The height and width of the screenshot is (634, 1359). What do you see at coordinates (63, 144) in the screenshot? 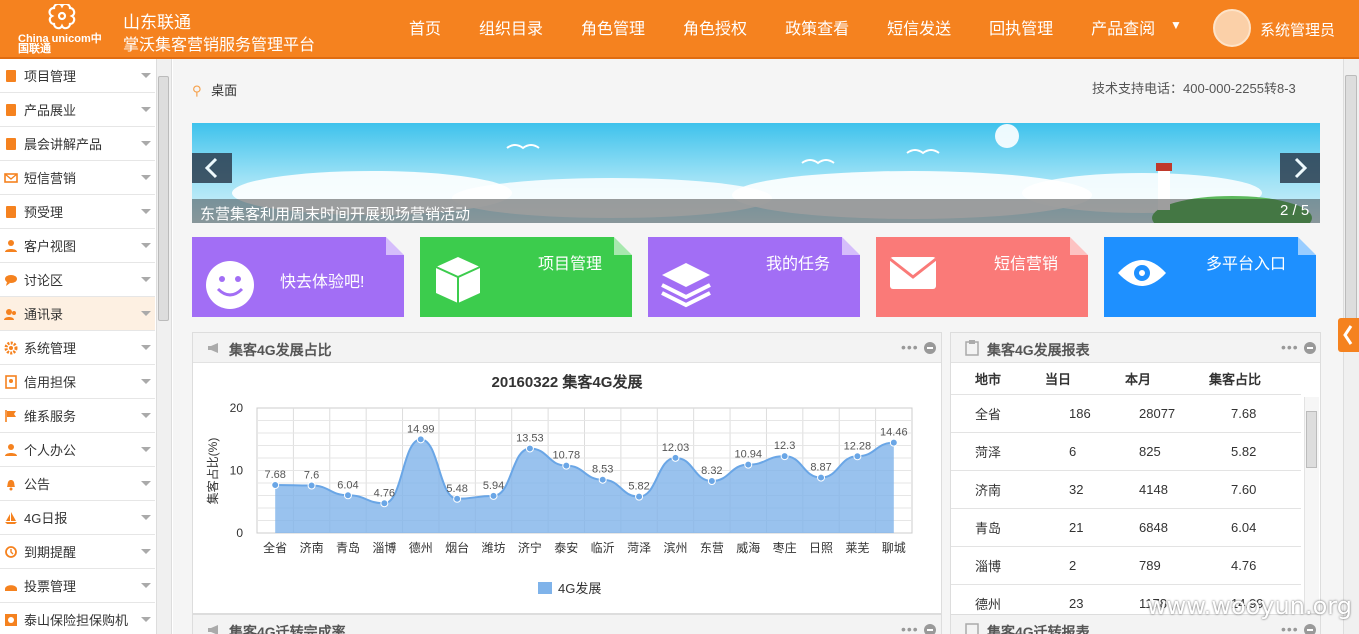
I see `sidebar-item-label: 晨会讲解产品` at bounding box center [63, 144].